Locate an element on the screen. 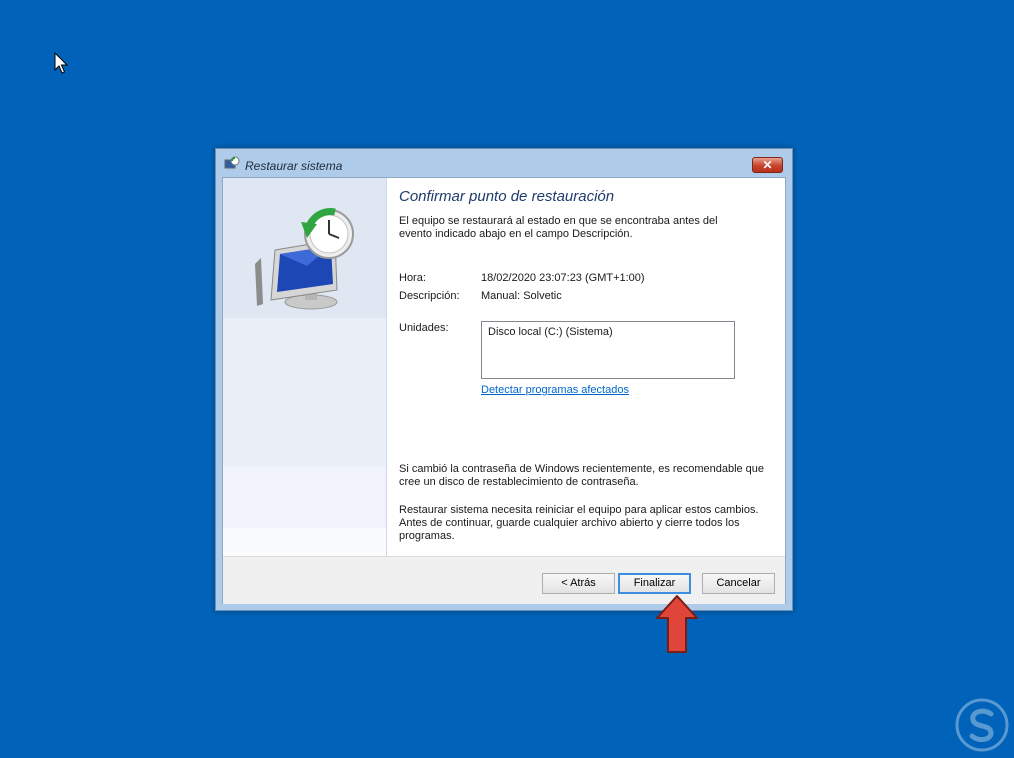 Image resolution: width=1014 pixels, height=758 pixels. cancel-button: Cancelar is located at coordinates (738, 583).